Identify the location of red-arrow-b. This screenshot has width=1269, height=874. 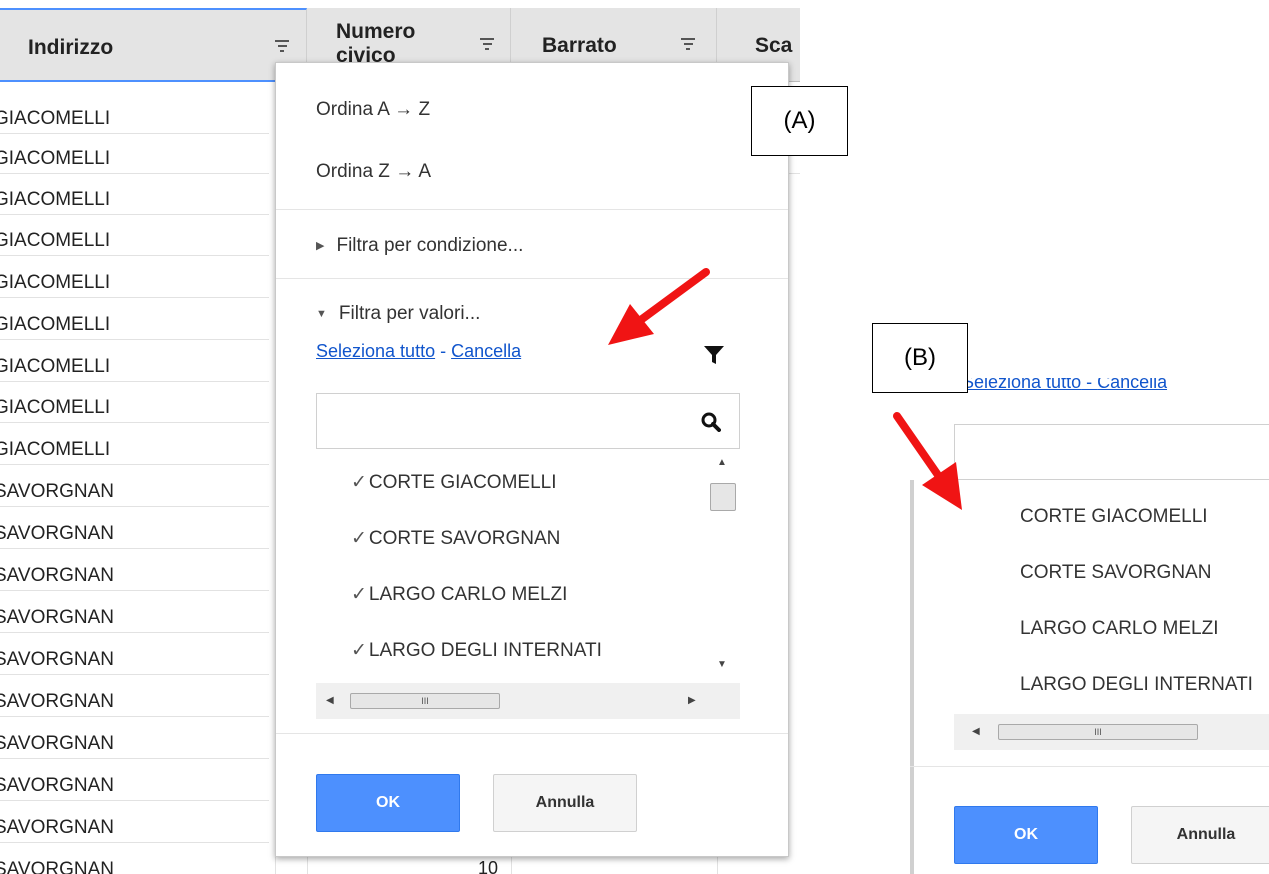
(927, 461).